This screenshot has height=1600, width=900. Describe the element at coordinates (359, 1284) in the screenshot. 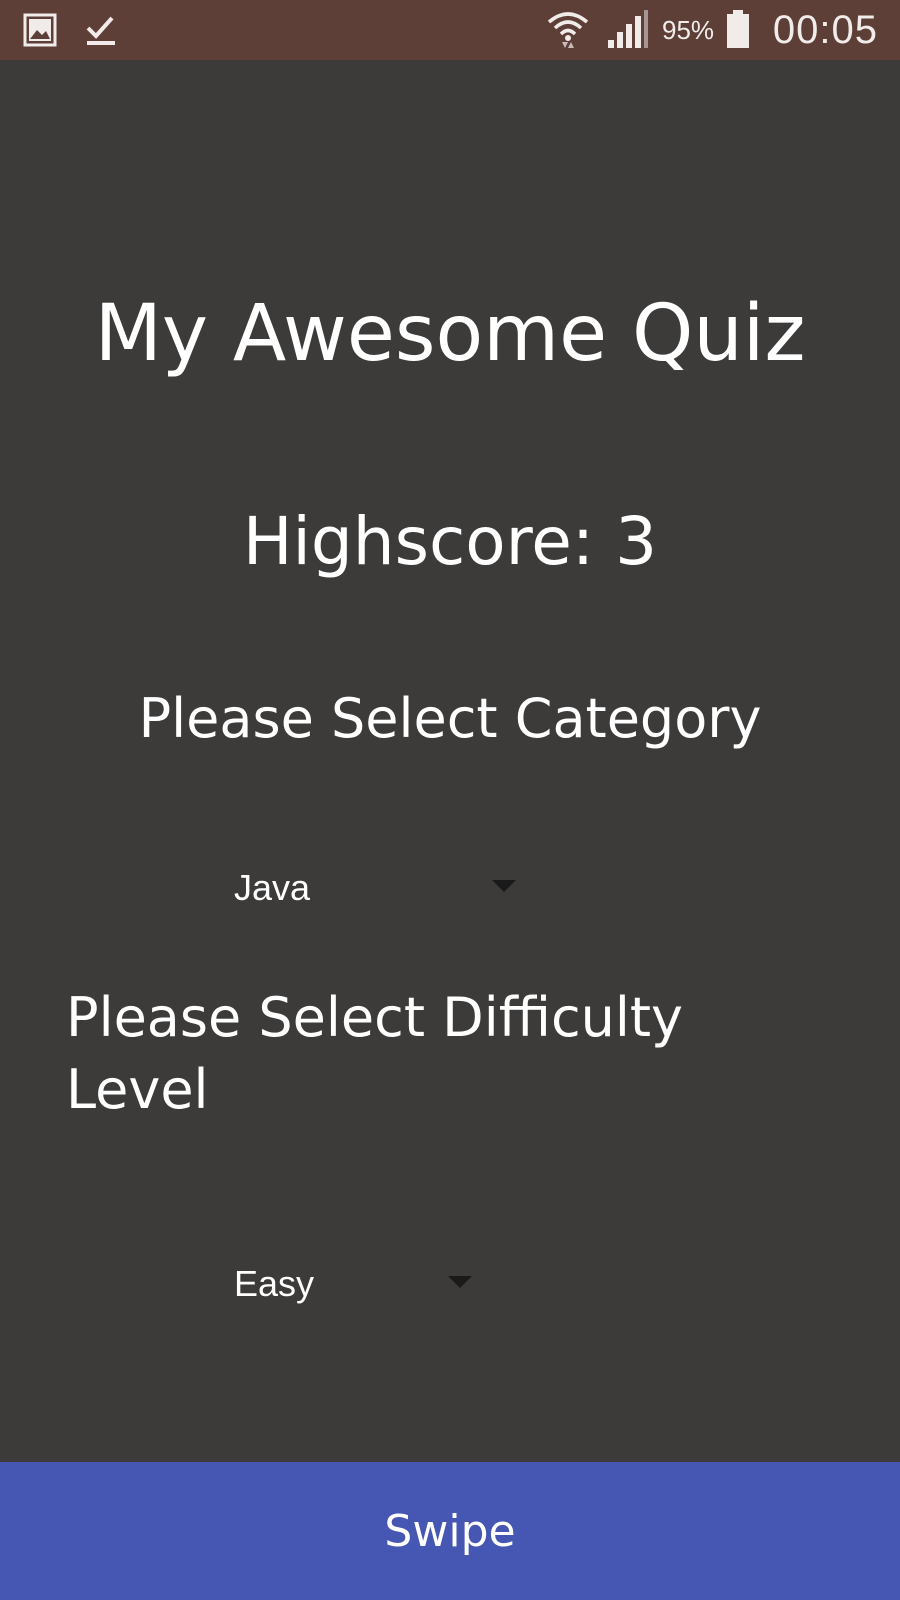

I see `difficulty-spinner: Easy` at that location.